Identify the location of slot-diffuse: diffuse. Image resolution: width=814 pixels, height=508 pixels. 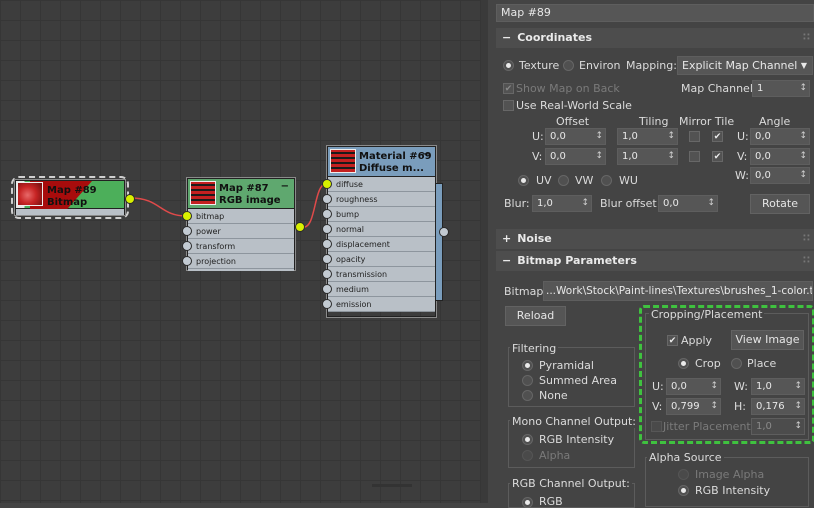
(378, 184).